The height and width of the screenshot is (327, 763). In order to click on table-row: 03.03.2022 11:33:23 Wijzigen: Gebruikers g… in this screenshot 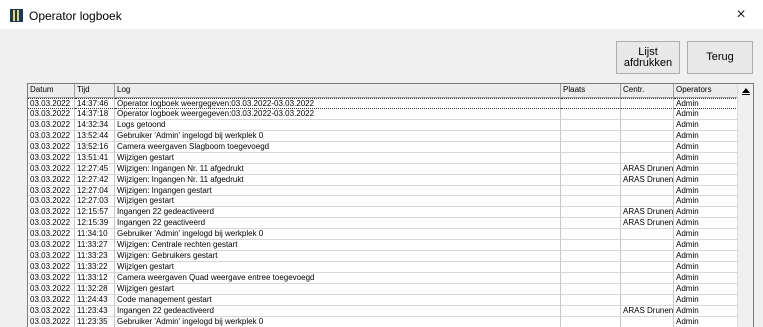, I will do `click(390, 257)`.